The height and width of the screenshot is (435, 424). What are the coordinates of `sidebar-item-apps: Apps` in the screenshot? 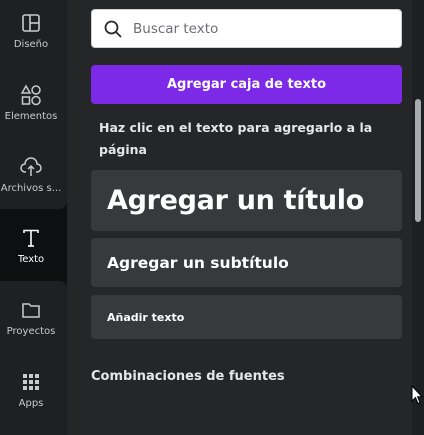 It's located at (31, 390).